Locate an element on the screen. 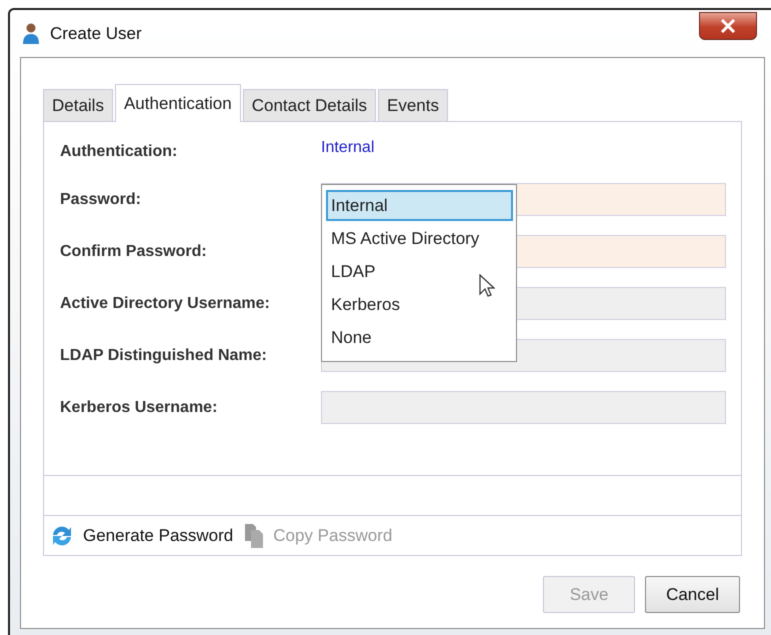  authentication-value: Internal is located at coordinates (523, 147).